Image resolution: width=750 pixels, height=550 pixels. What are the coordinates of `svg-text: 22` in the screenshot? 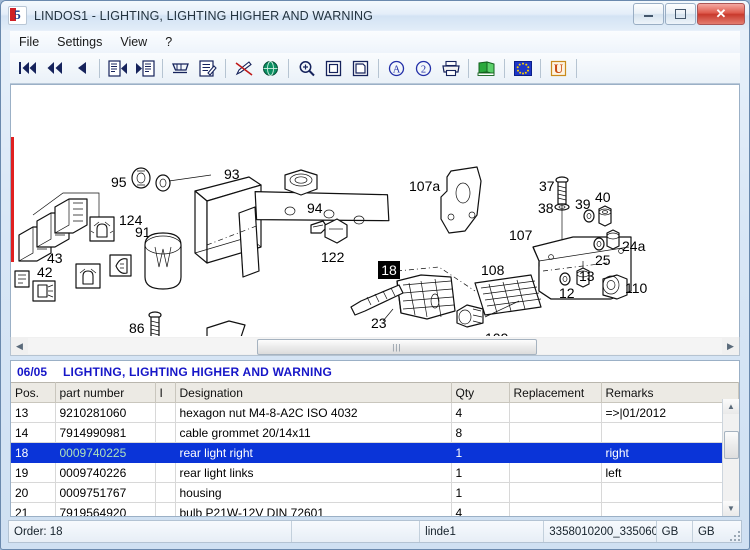 It's located at (402, 335).